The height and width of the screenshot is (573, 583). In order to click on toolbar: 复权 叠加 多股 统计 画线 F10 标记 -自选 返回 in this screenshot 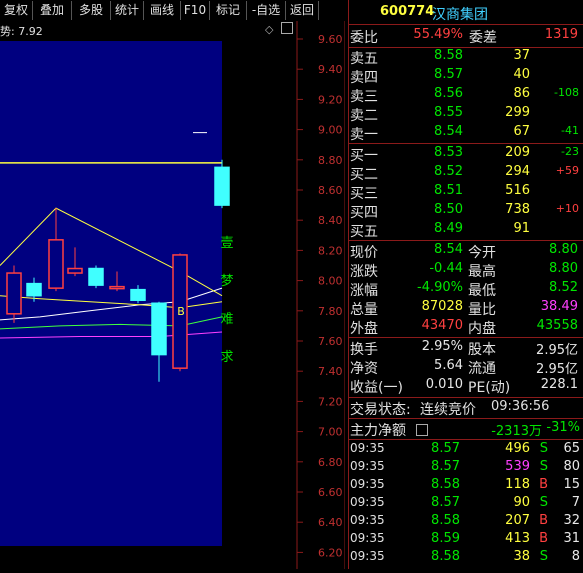, I will do `click(172, 10)`.